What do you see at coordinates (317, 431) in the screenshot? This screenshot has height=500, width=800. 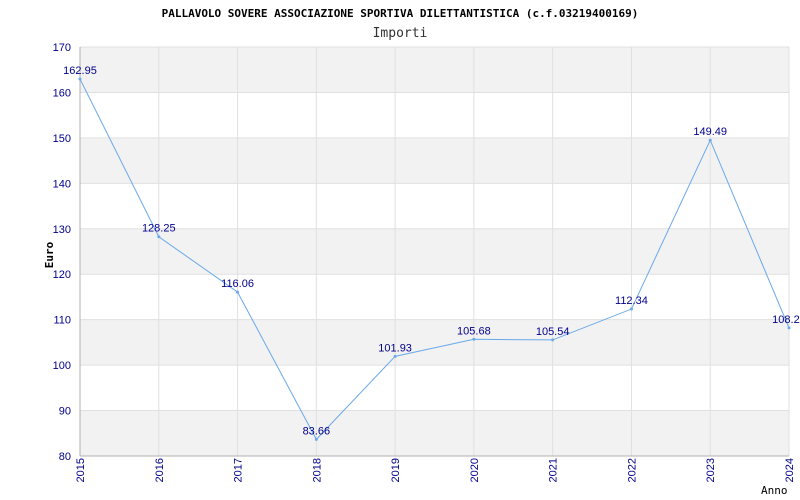 I see `data-label: 83.66` at bounding box center [317, 431].